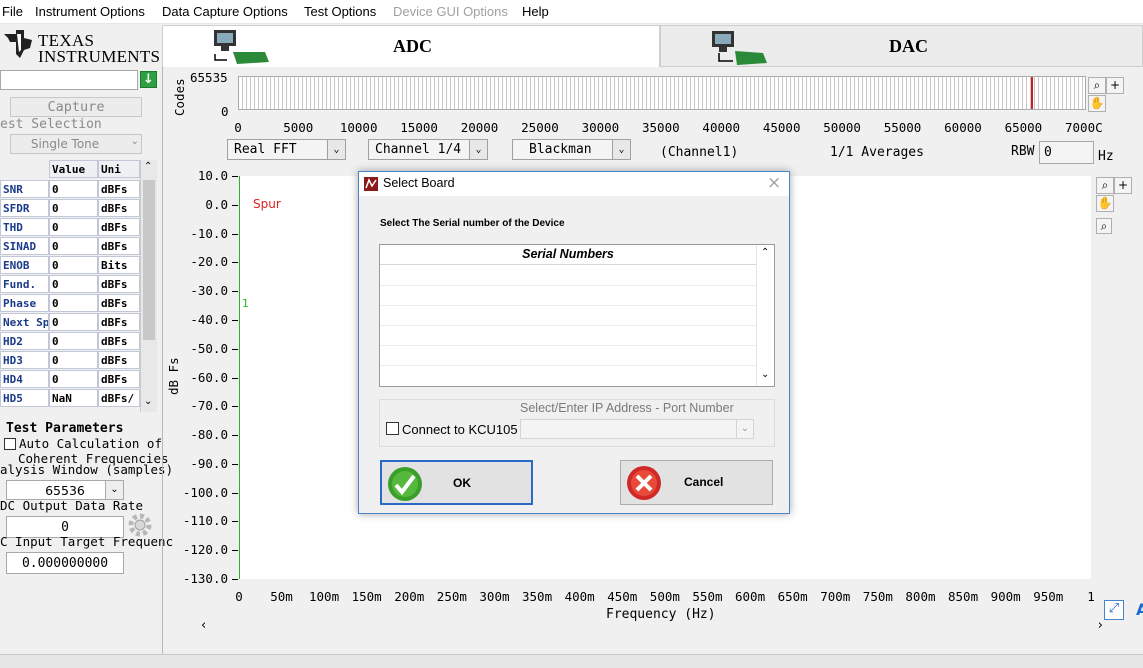  I want to click on codes-x-tick: 10000, so click(358, 127).